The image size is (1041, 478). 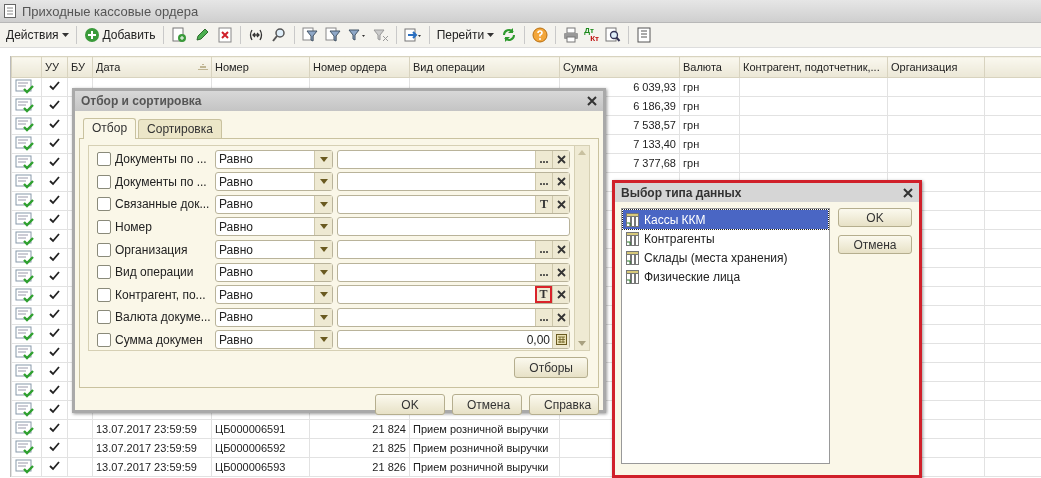 I want to click on column-header: Вид операции, so click(x=484, y=67).